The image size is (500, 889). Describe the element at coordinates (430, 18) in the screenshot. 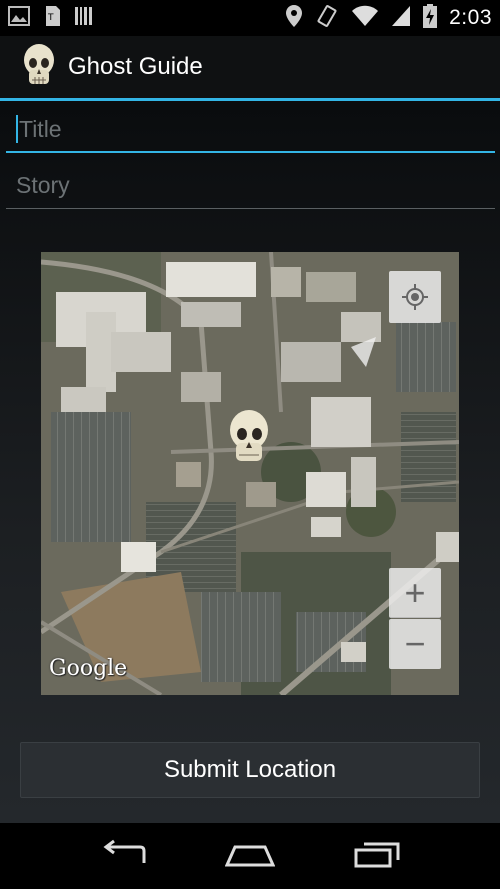

I see `battery-charging-icon` at that location.